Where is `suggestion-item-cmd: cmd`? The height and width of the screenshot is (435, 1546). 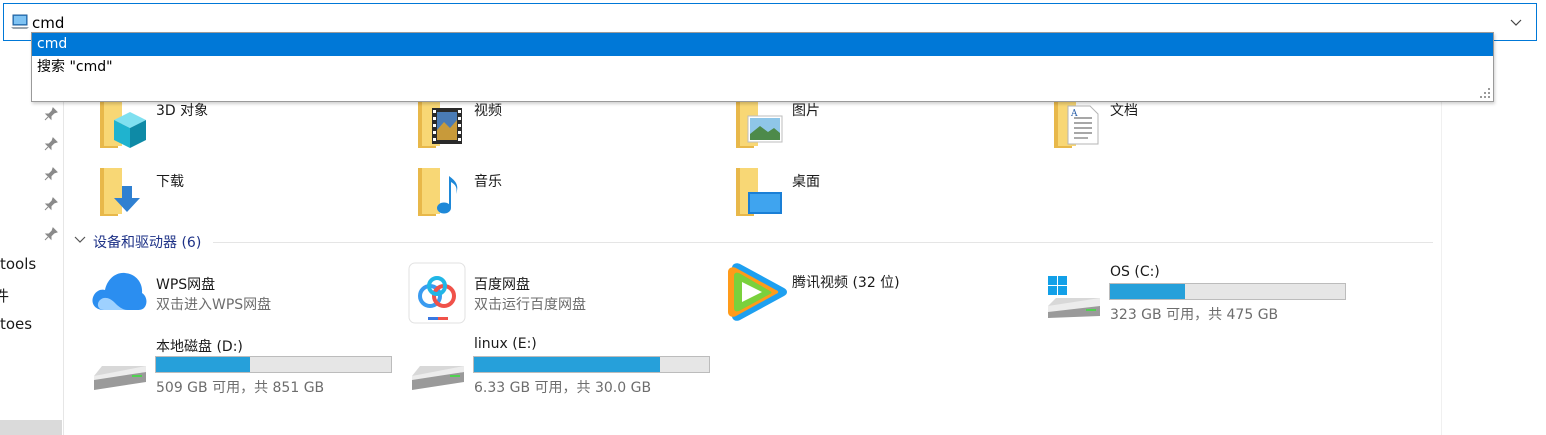
suggestion-item-cmd: cmd is located at coordinates (762, 44).